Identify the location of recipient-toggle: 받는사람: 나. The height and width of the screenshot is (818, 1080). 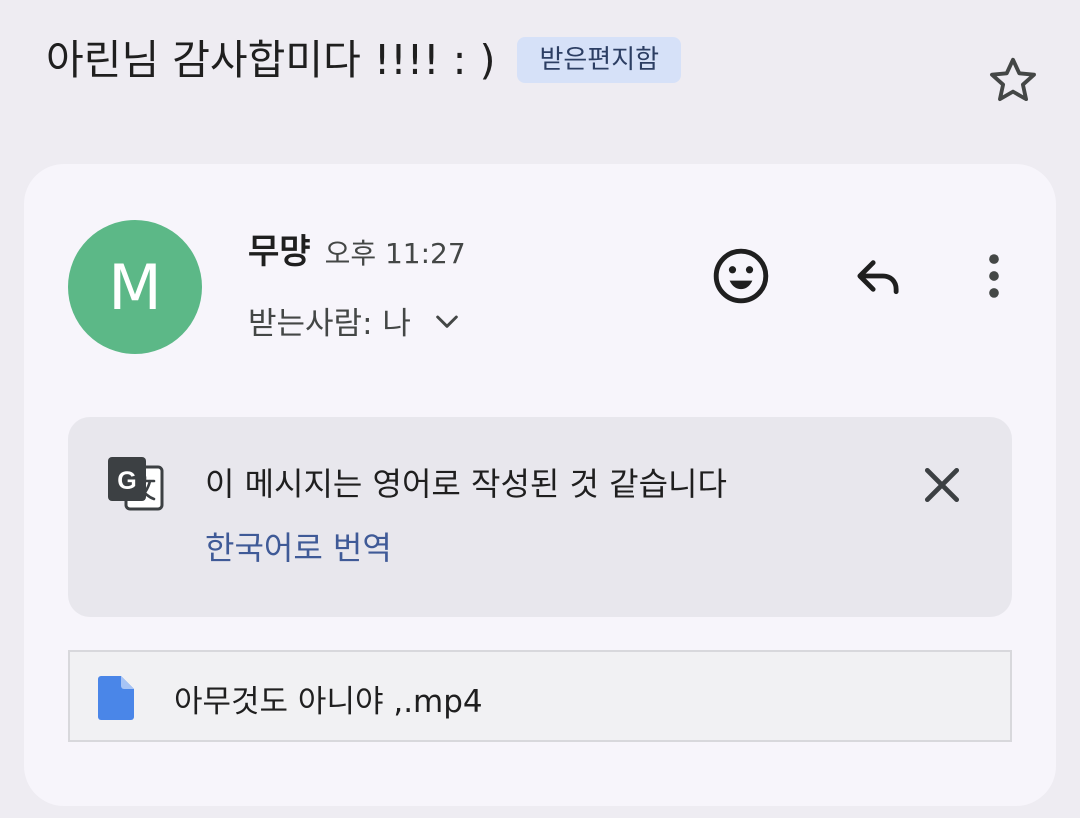
(355, 320).